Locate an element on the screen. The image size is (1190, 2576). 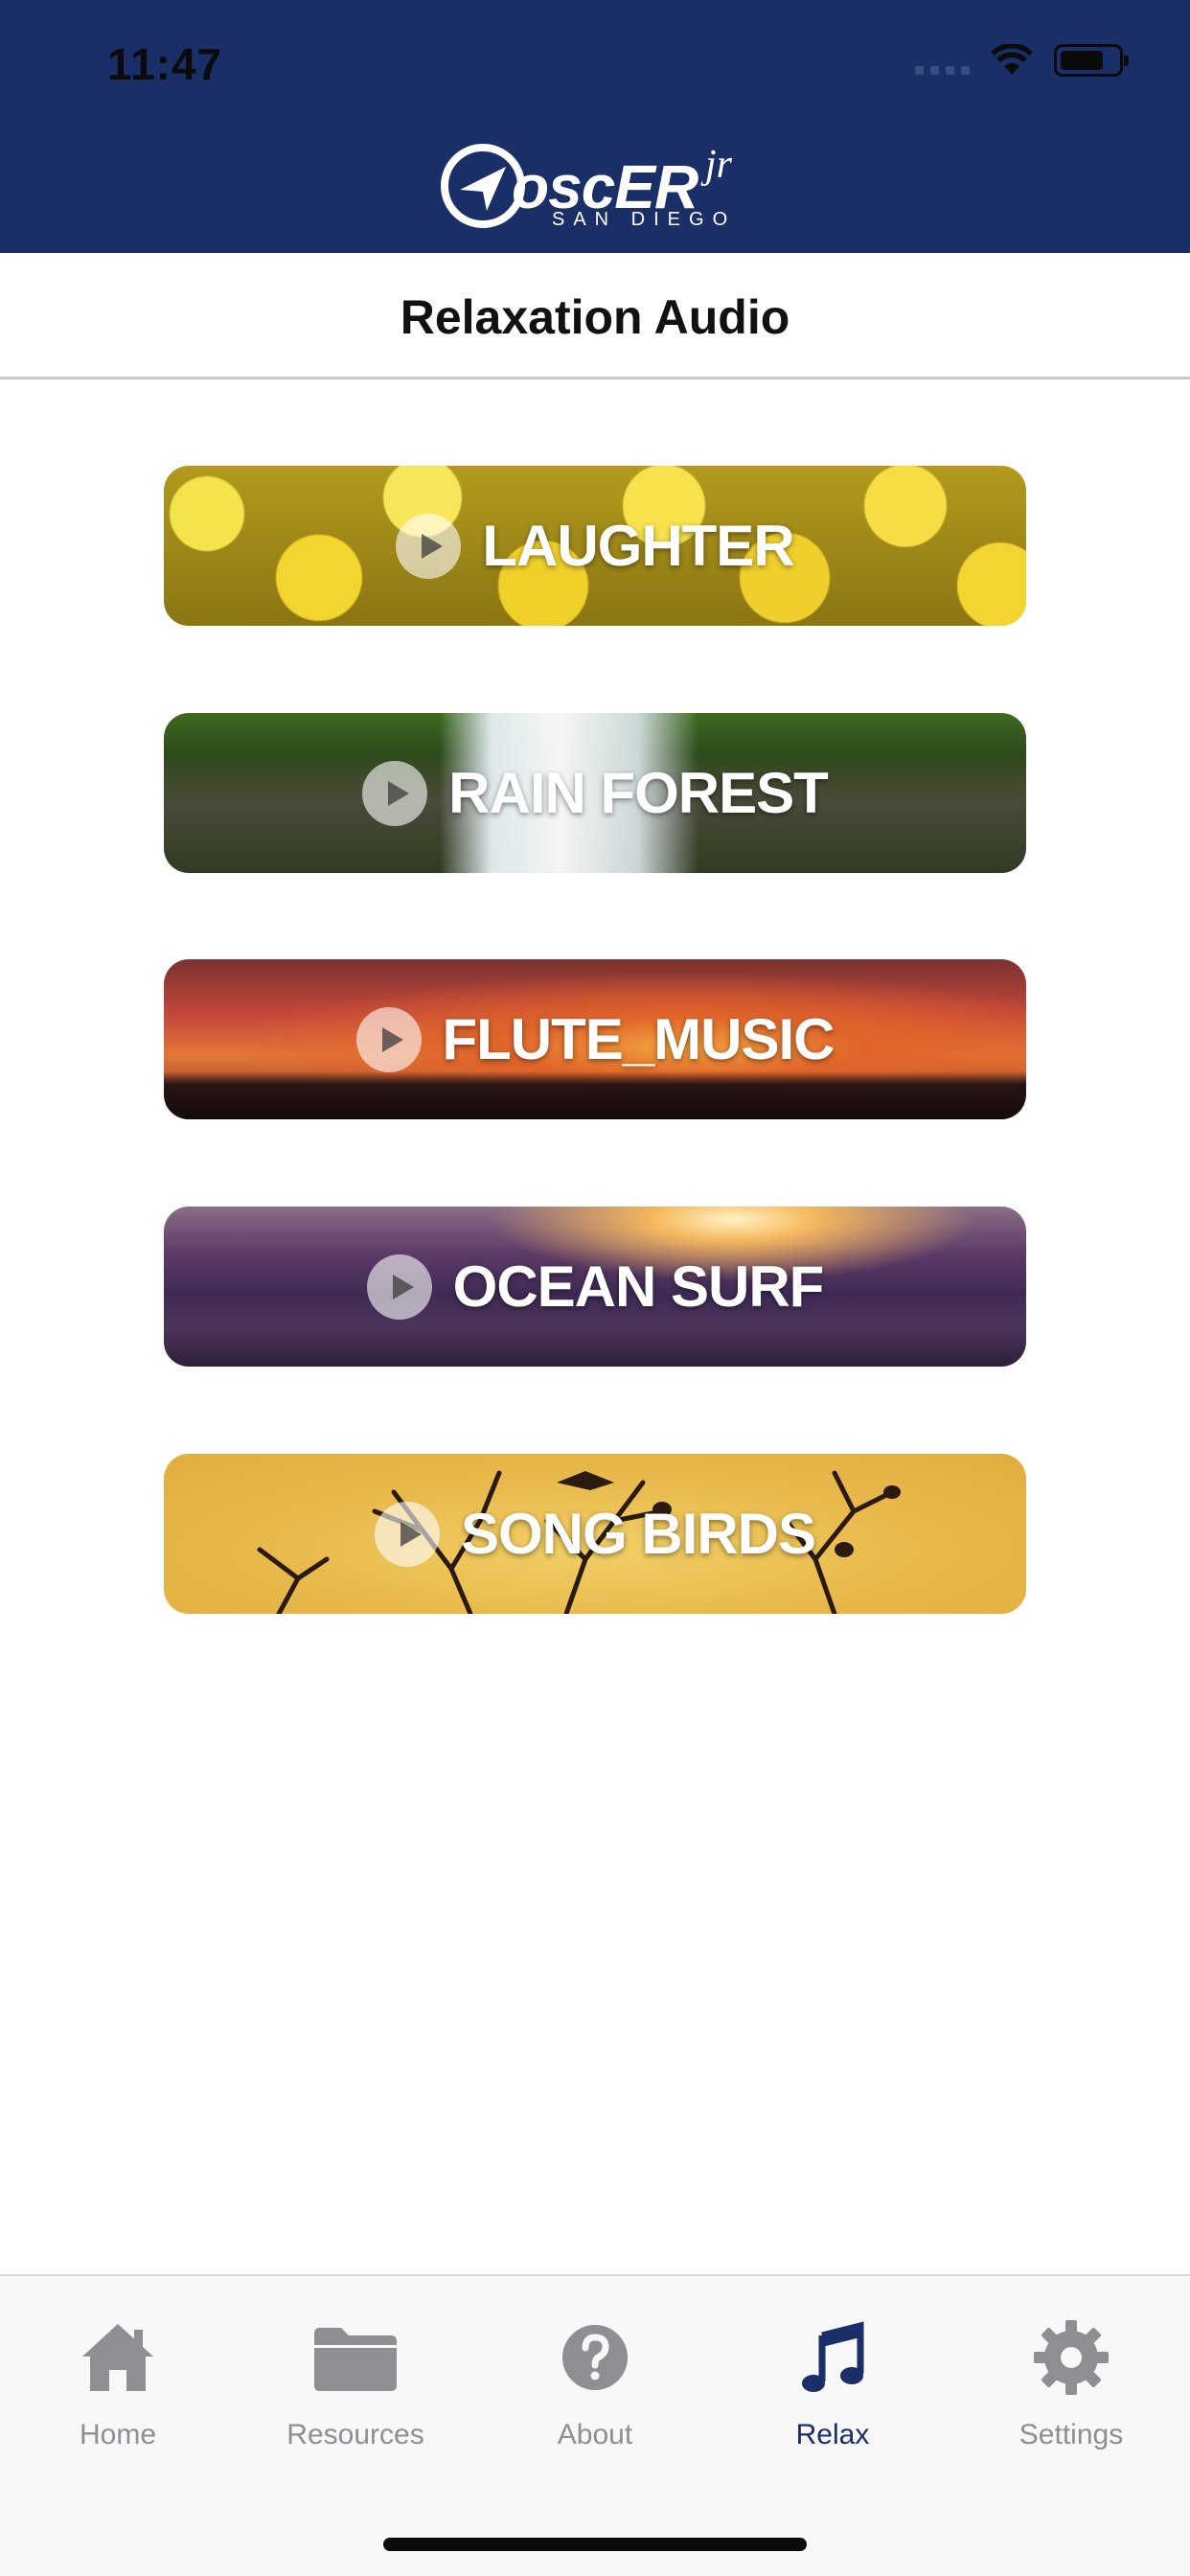
tab-about: About is located at coordinates (595, 2382).